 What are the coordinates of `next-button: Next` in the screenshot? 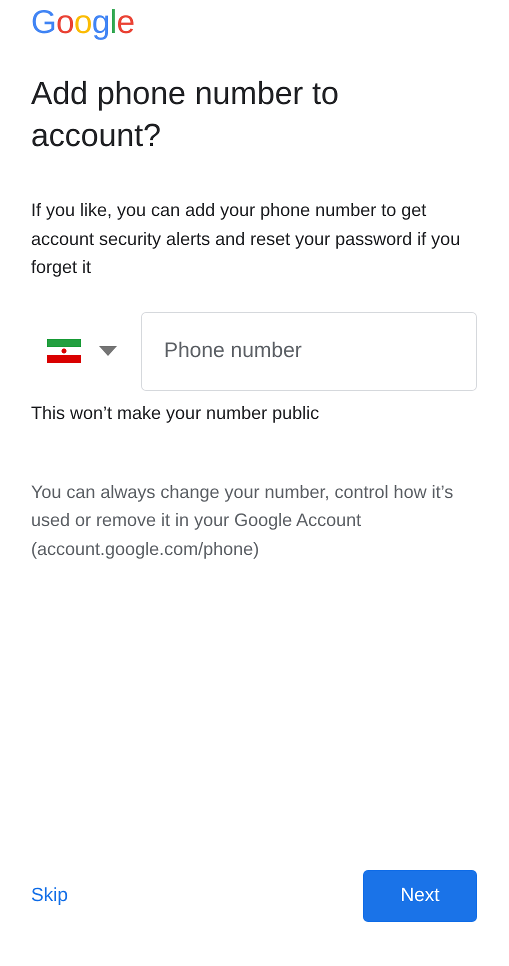 It's located at (420, 896).